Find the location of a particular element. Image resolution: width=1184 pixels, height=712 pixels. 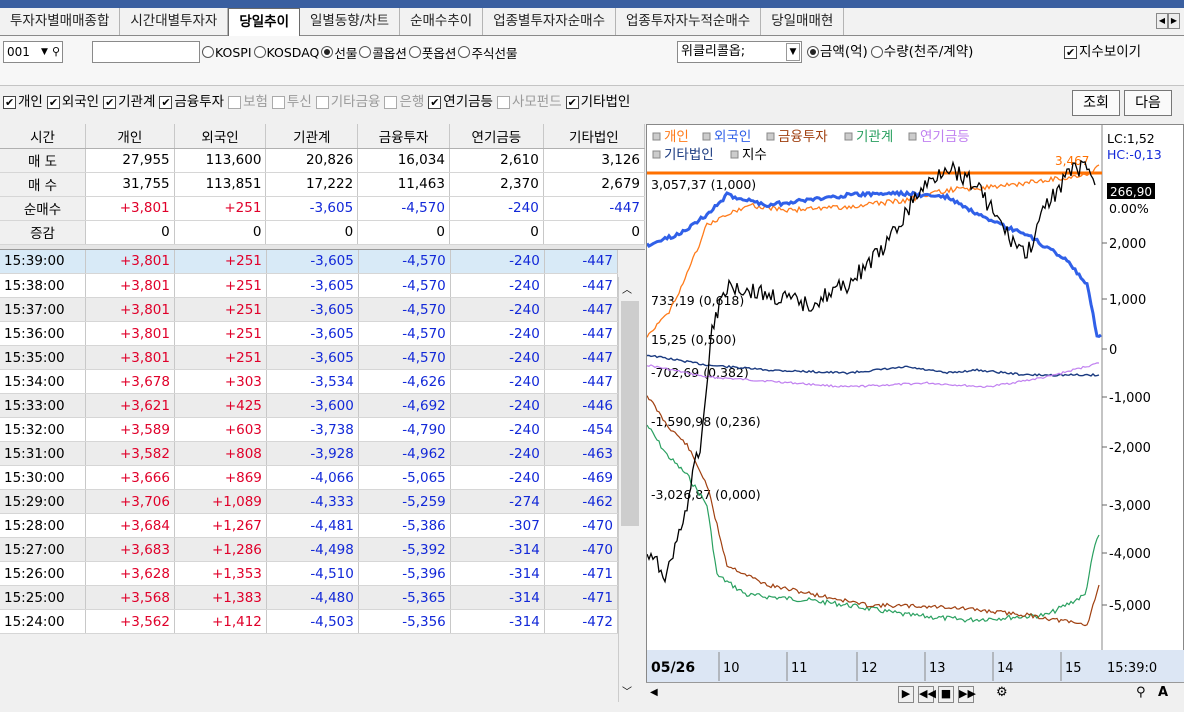

column-header: 개인 is located at coordinates (130, 136).